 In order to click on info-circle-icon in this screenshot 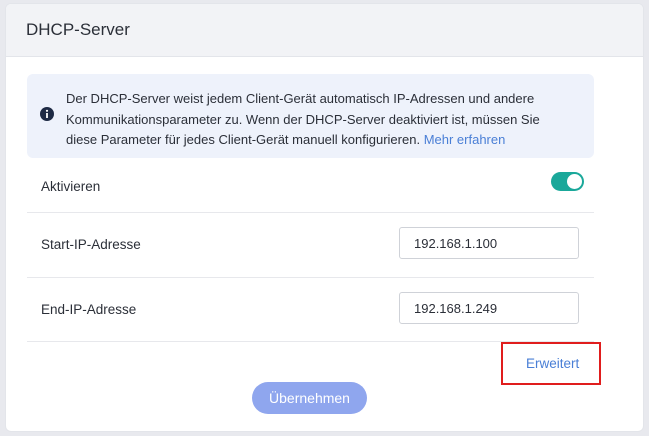, I will do `click(47, 114)`.